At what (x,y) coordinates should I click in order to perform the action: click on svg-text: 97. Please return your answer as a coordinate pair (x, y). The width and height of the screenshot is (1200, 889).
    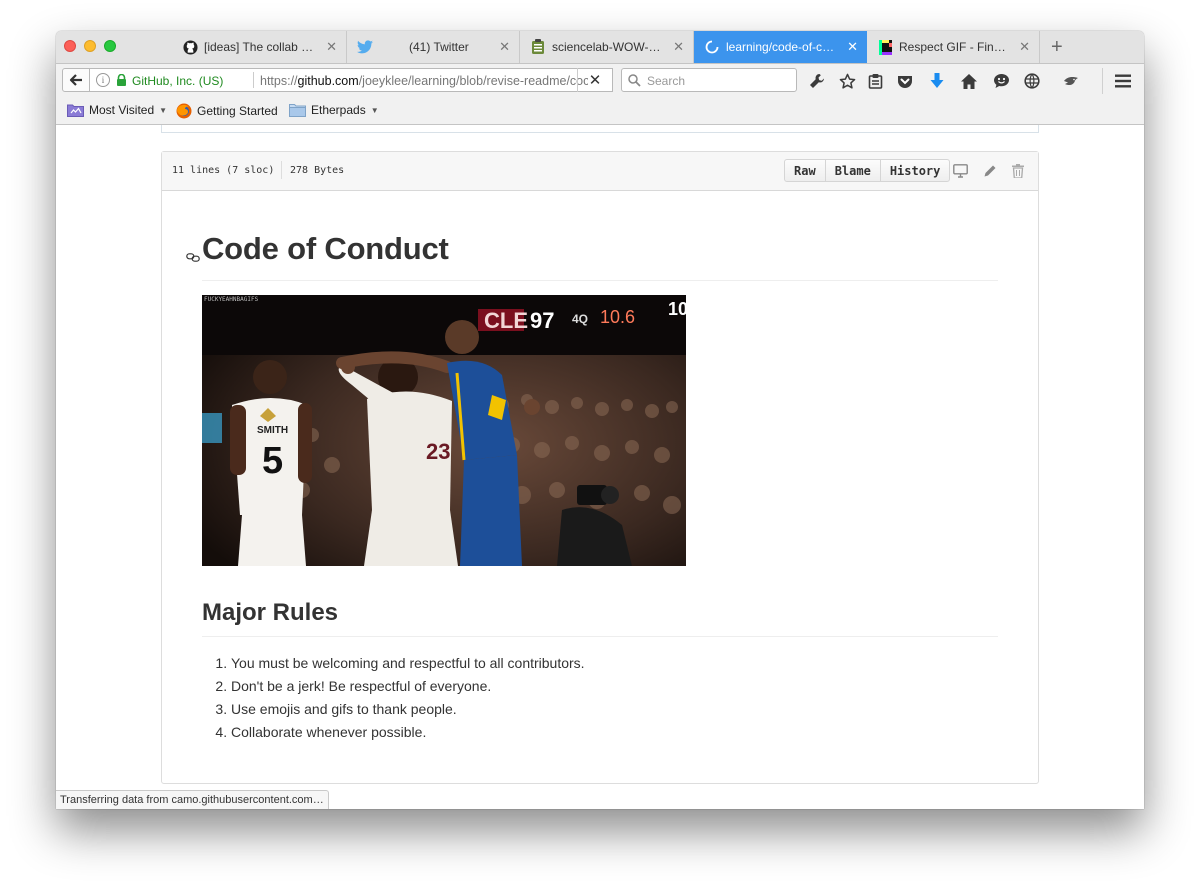
    Looking at the image, I should click on (542, 320).